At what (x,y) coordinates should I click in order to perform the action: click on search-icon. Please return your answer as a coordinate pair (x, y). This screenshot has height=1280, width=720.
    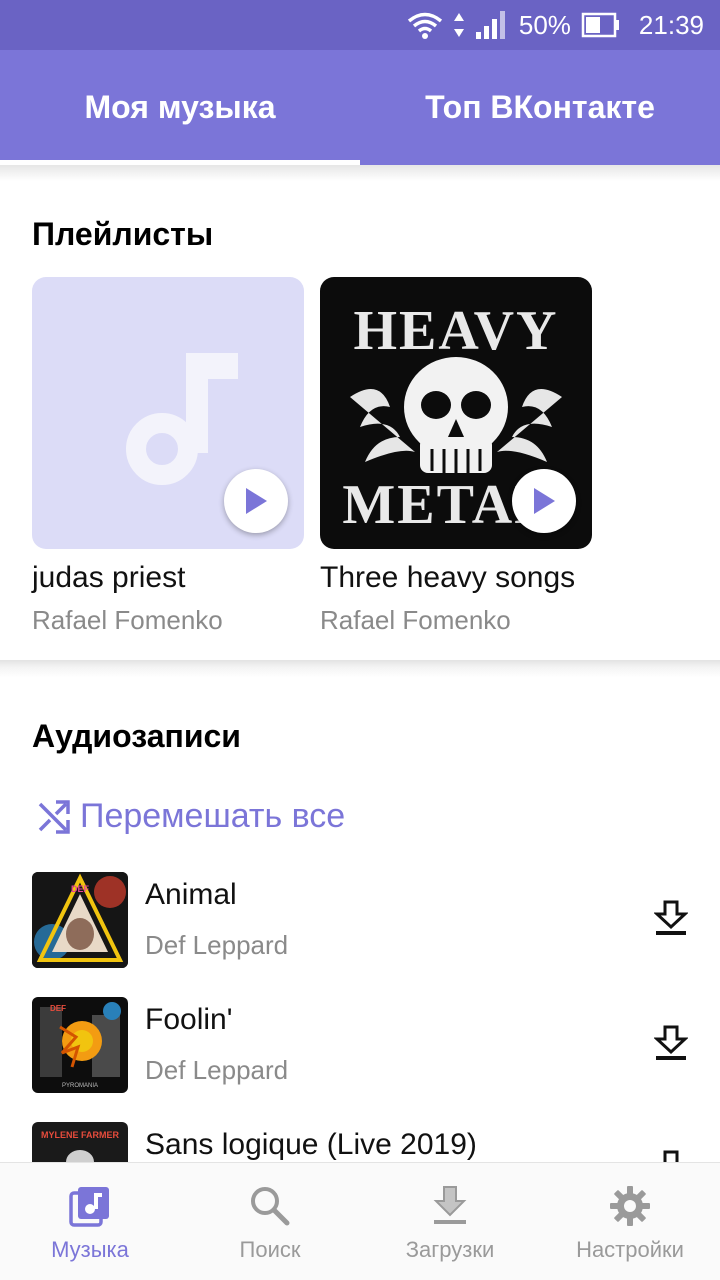
    Looking at the image, I should click on (270, 1206).